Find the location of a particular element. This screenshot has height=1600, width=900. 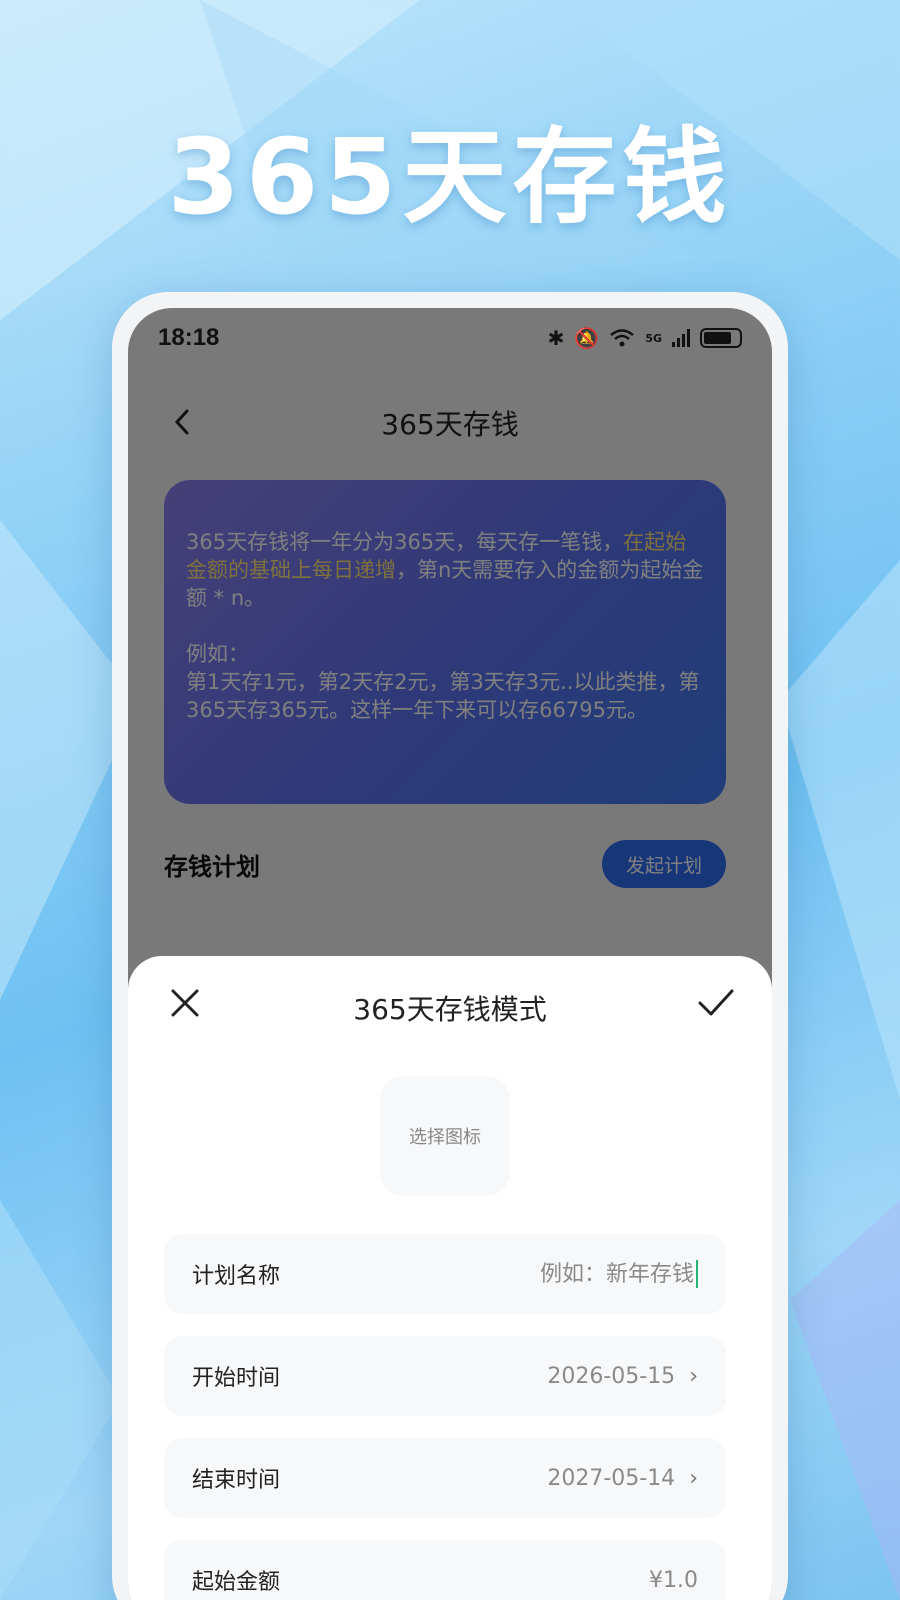

end-date-value-wrap: 2027-05-14 › is located at coordinates (622, 1478).